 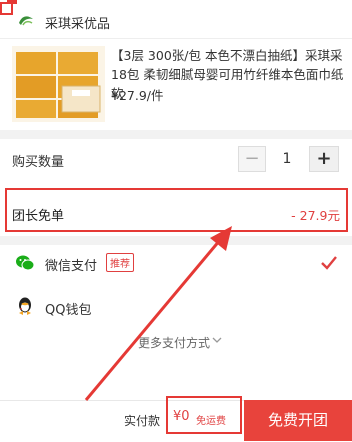 What do you see at coordinates (315, 215) in the screenshot?
I see `leader-discount-value: - 27.9元` at bounding box center [315, 215].